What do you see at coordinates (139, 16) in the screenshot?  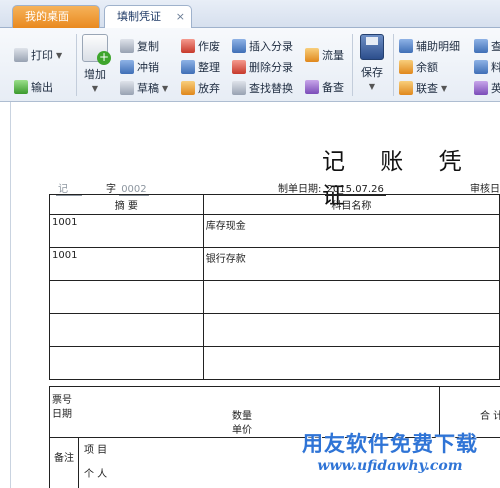 I see `tab-fill-voucher-label: 填制凭证` at bounding box center [139, 16].